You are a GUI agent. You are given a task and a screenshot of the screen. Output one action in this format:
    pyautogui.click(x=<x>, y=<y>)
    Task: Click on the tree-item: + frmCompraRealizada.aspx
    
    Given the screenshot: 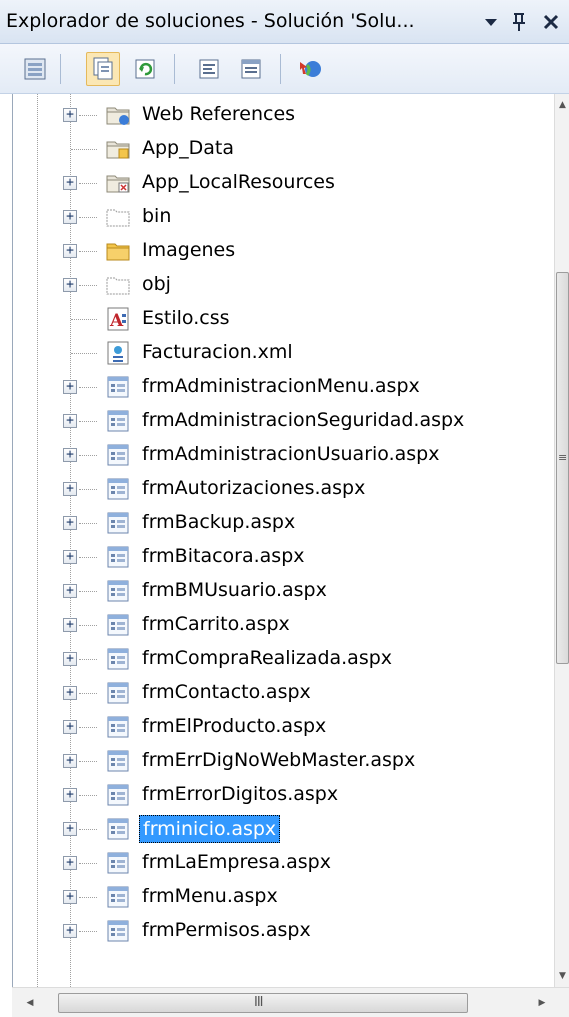 What is the action you would take?
    pyautogui.click(x=283, y=659)
    